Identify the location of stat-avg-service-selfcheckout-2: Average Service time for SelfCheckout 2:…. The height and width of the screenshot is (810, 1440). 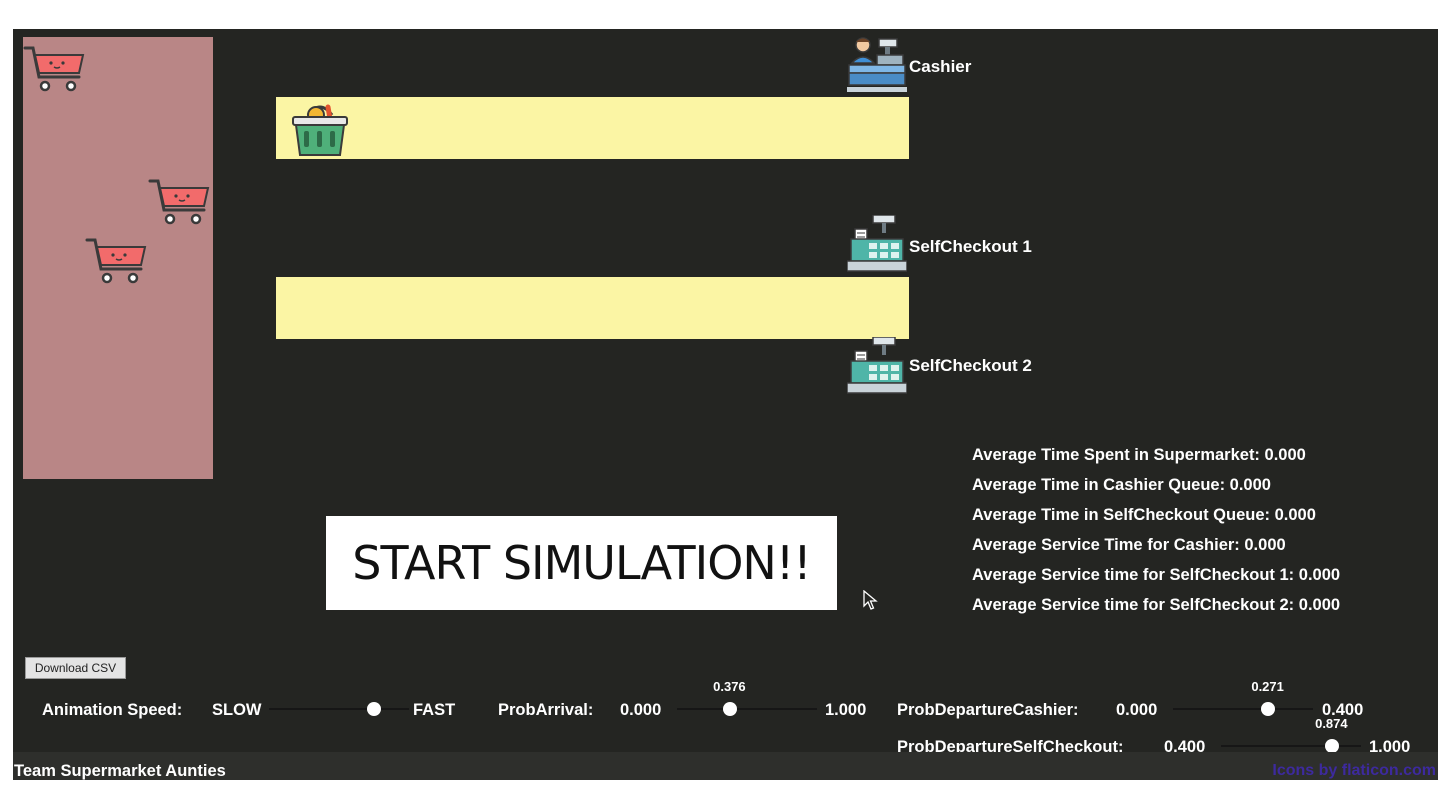
(1156, 605).